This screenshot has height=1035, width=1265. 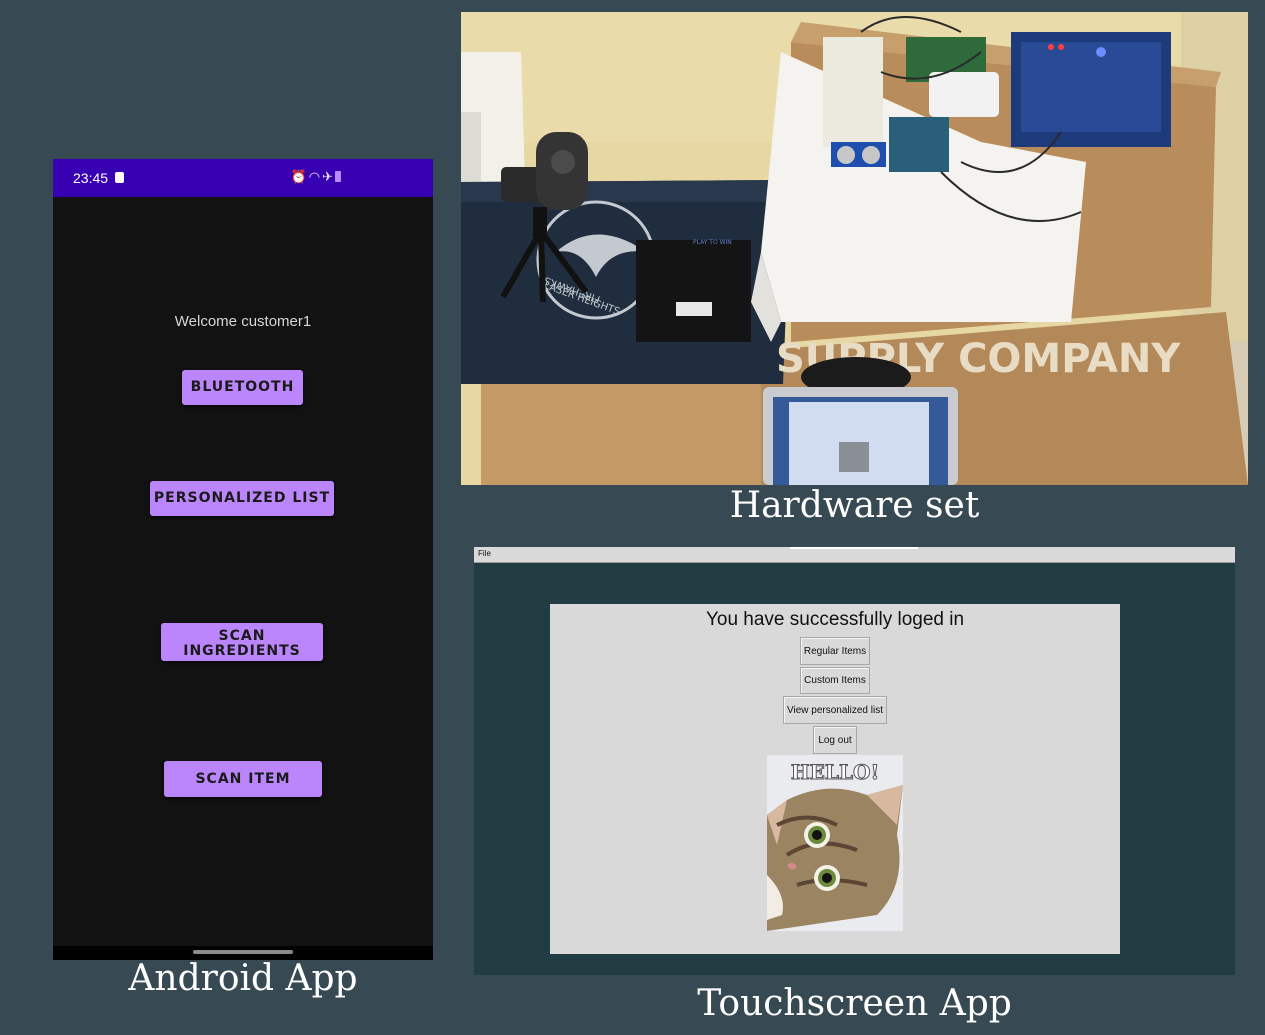 I want to click on login-success-heading: You have successfully loged in, so click(x=835, y=619).